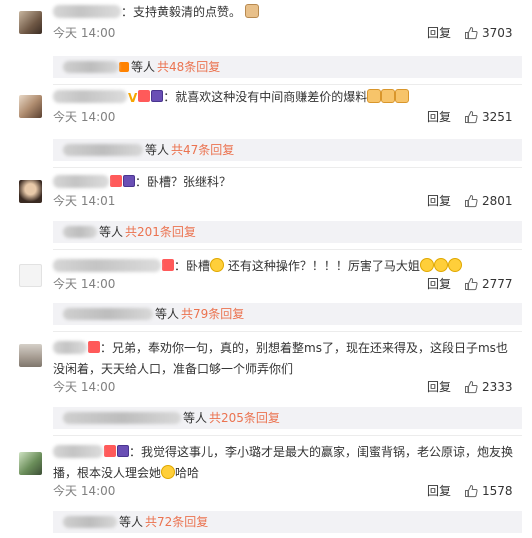  Describe the element at coordinates (322, 266) in the screenshot. I see `comment-text-cont: 还有这种操作？！！！厉害了马大姐` at that location.